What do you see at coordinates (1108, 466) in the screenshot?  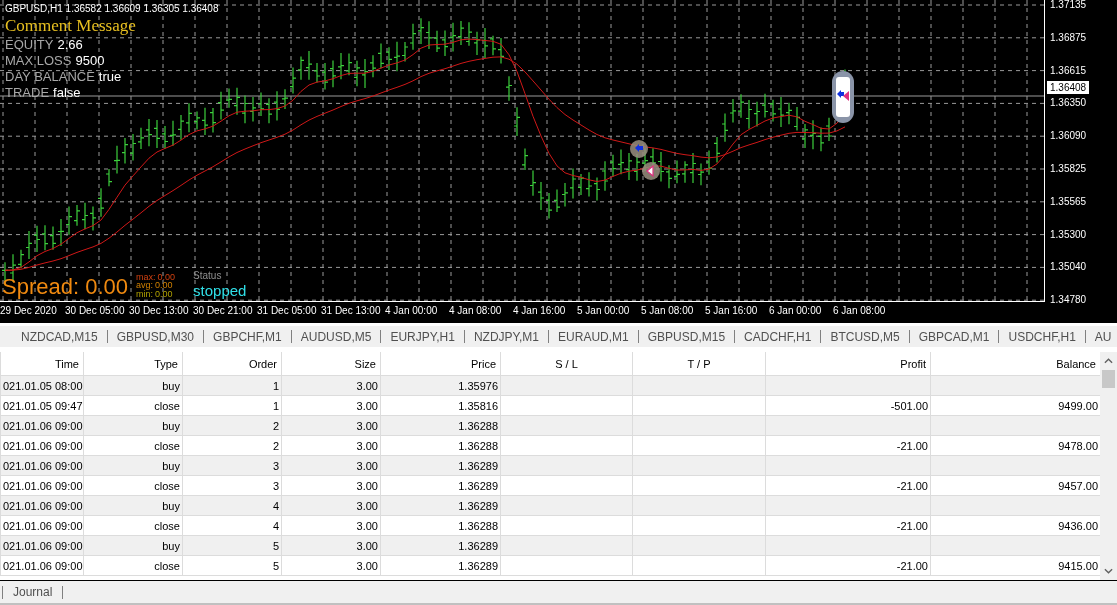 I see `scrollbar` at bounding box center [1108, 466].